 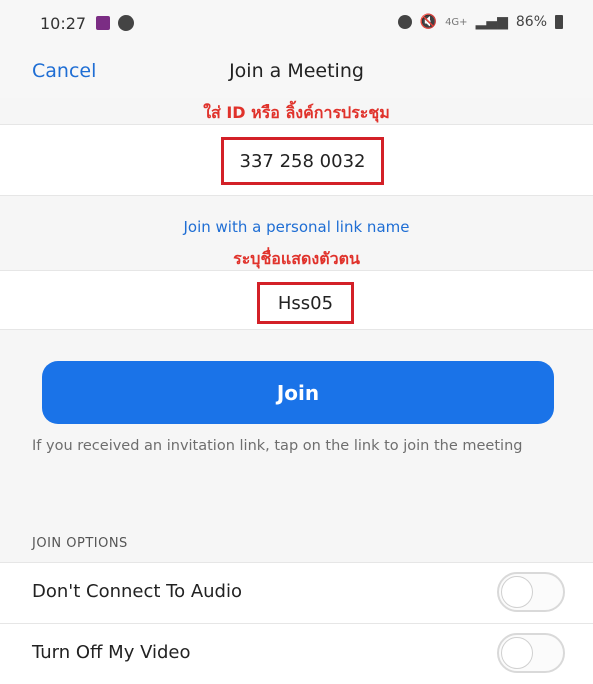 What do you see at coordinates (296, 592) in the screenshot?
I see `option-row-audio: Don't Connect To Audio` at bounding box center [296, 592].